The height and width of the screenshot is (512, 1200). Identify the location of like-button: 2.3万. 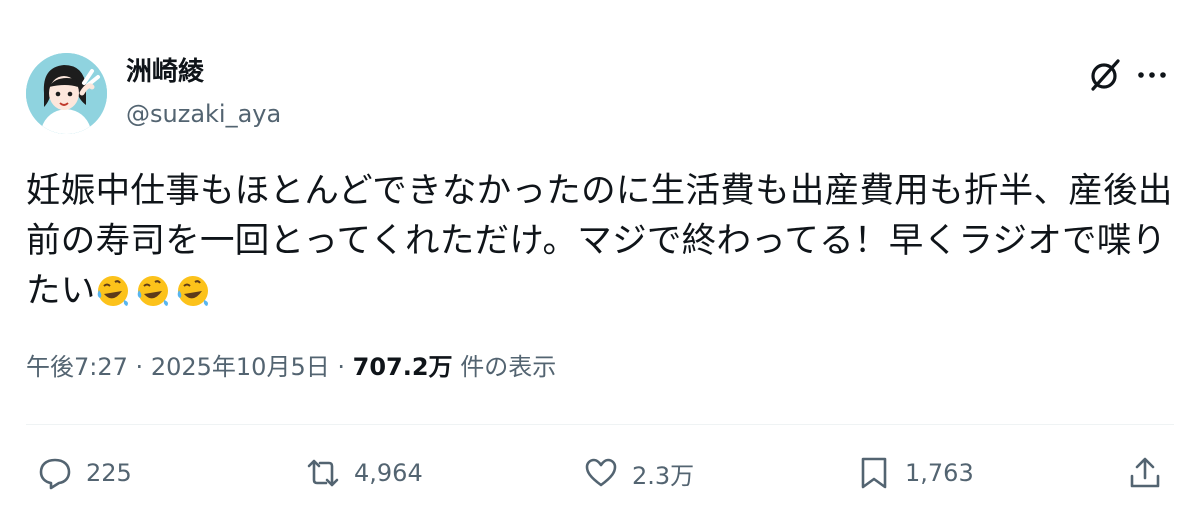
(639, 473).